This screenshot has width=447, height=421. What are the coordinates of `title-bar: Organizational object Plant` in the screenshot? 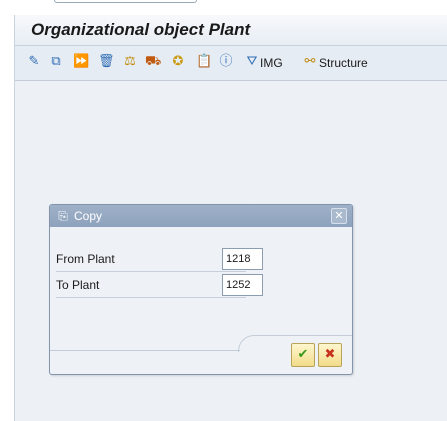 It's located at (231, 30).